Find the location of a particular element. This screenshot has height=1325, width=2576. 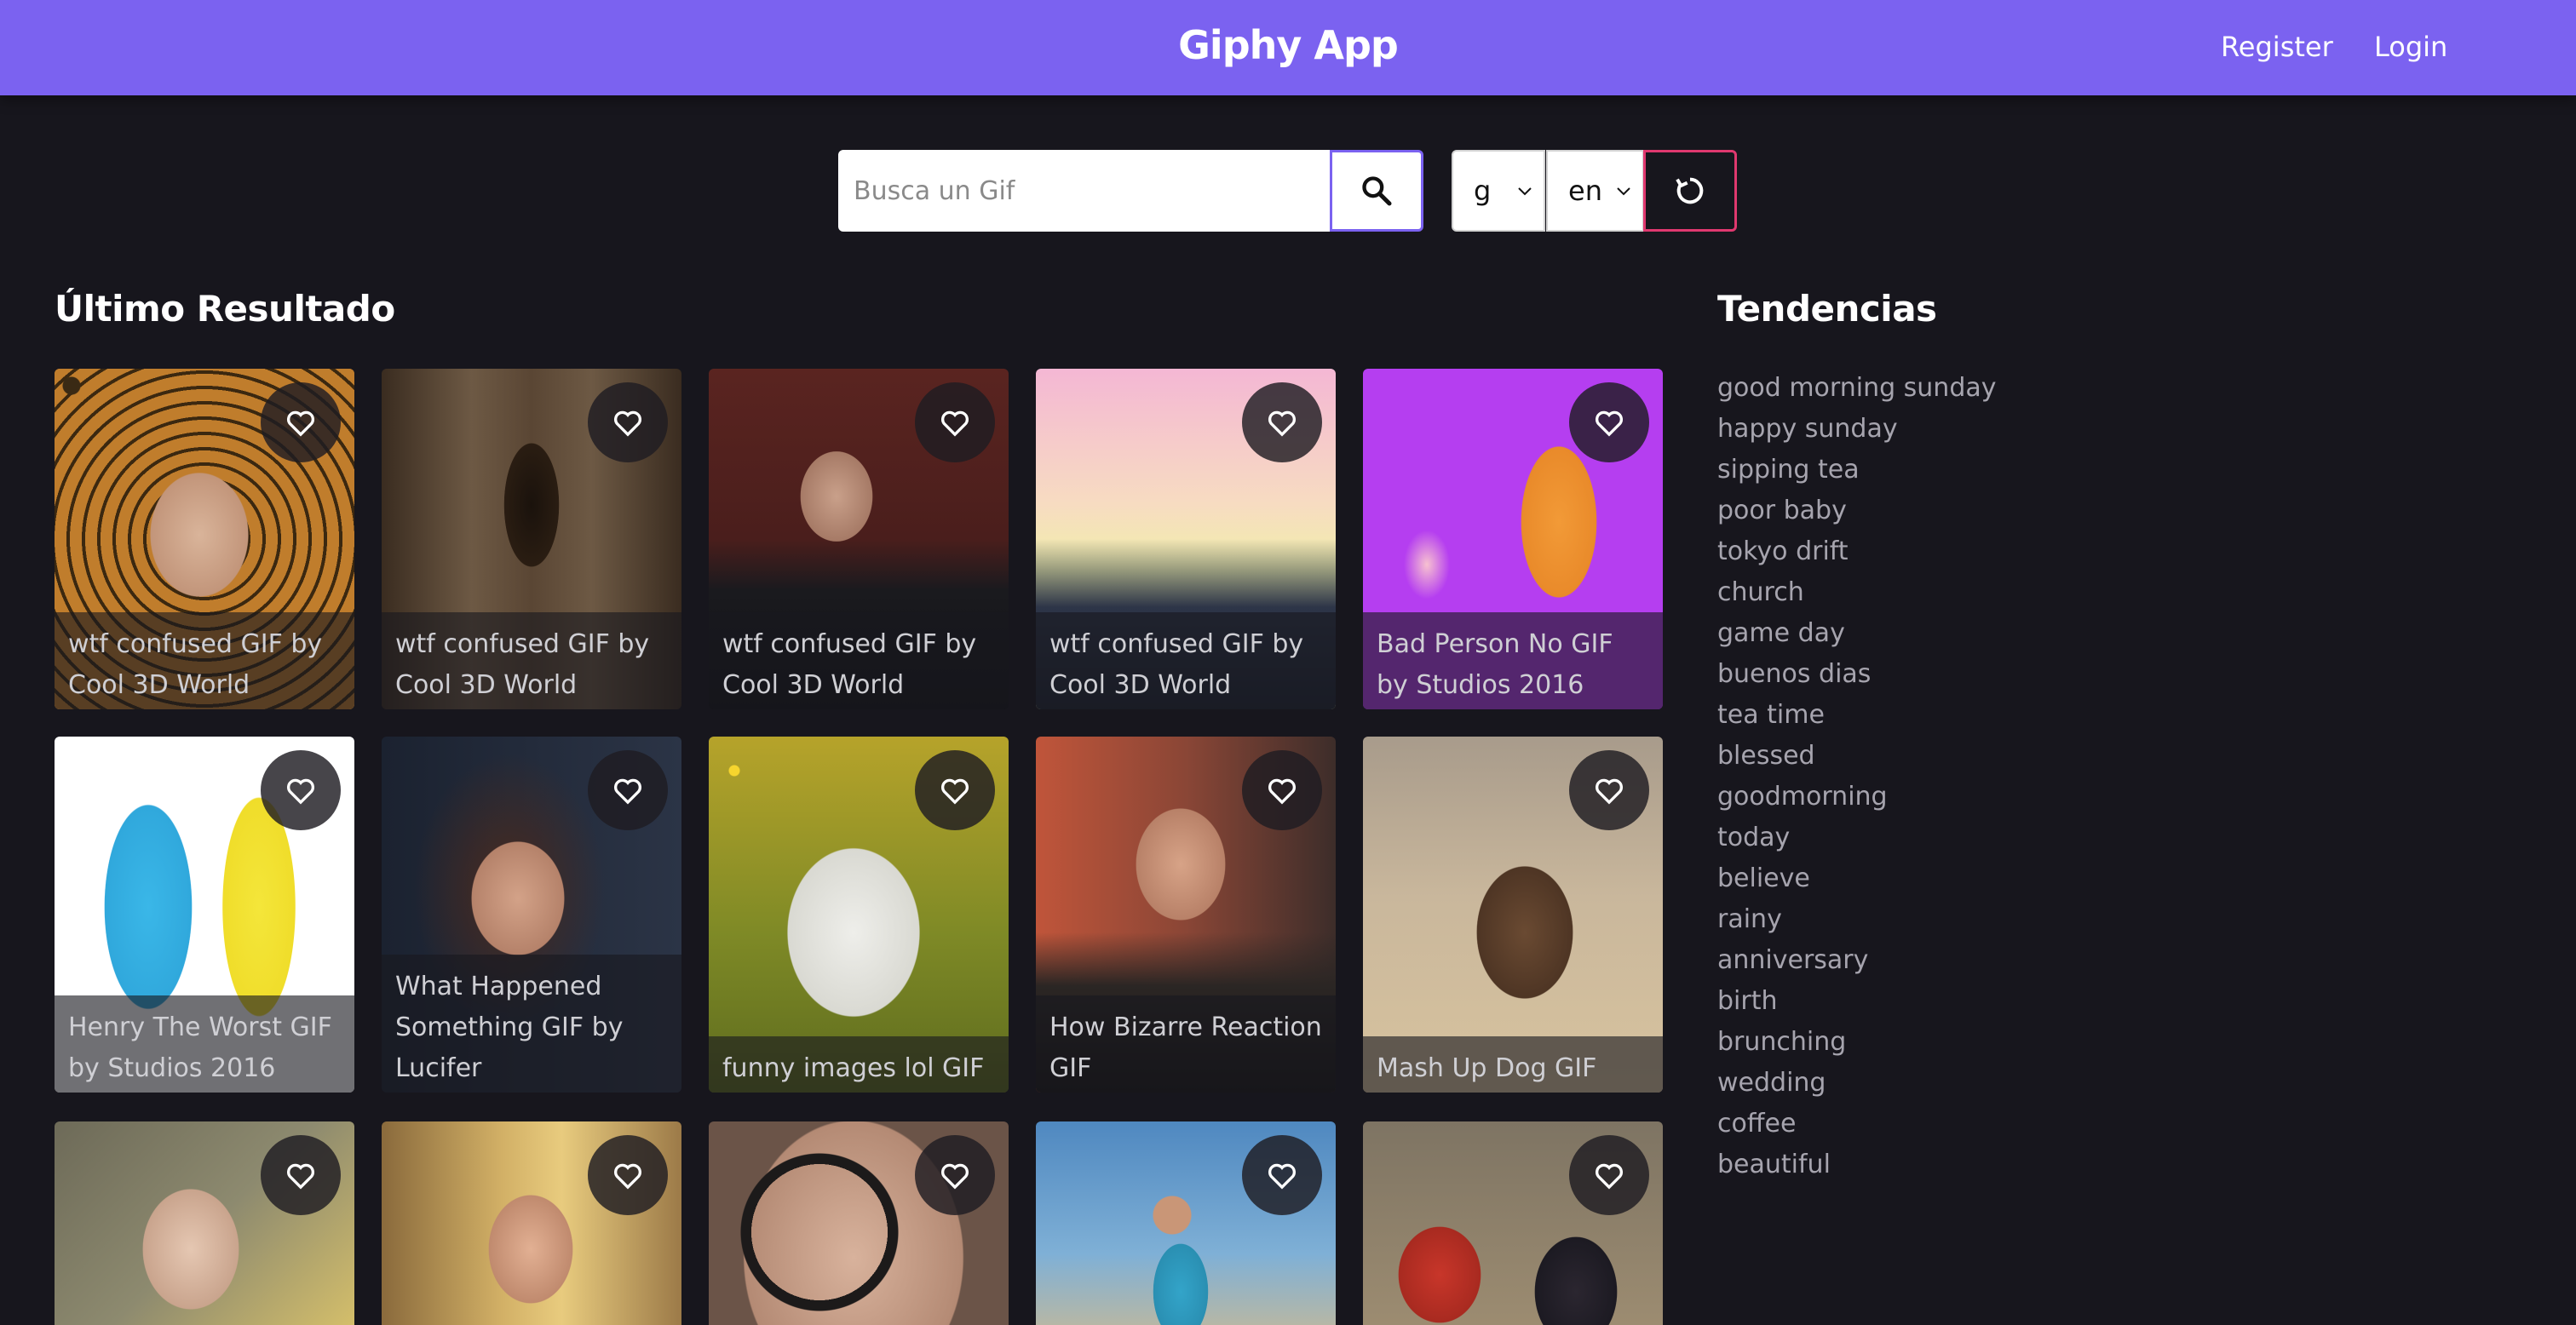

gif-card: Mash Up Dog GIF is located at coordinates (1513, 915).